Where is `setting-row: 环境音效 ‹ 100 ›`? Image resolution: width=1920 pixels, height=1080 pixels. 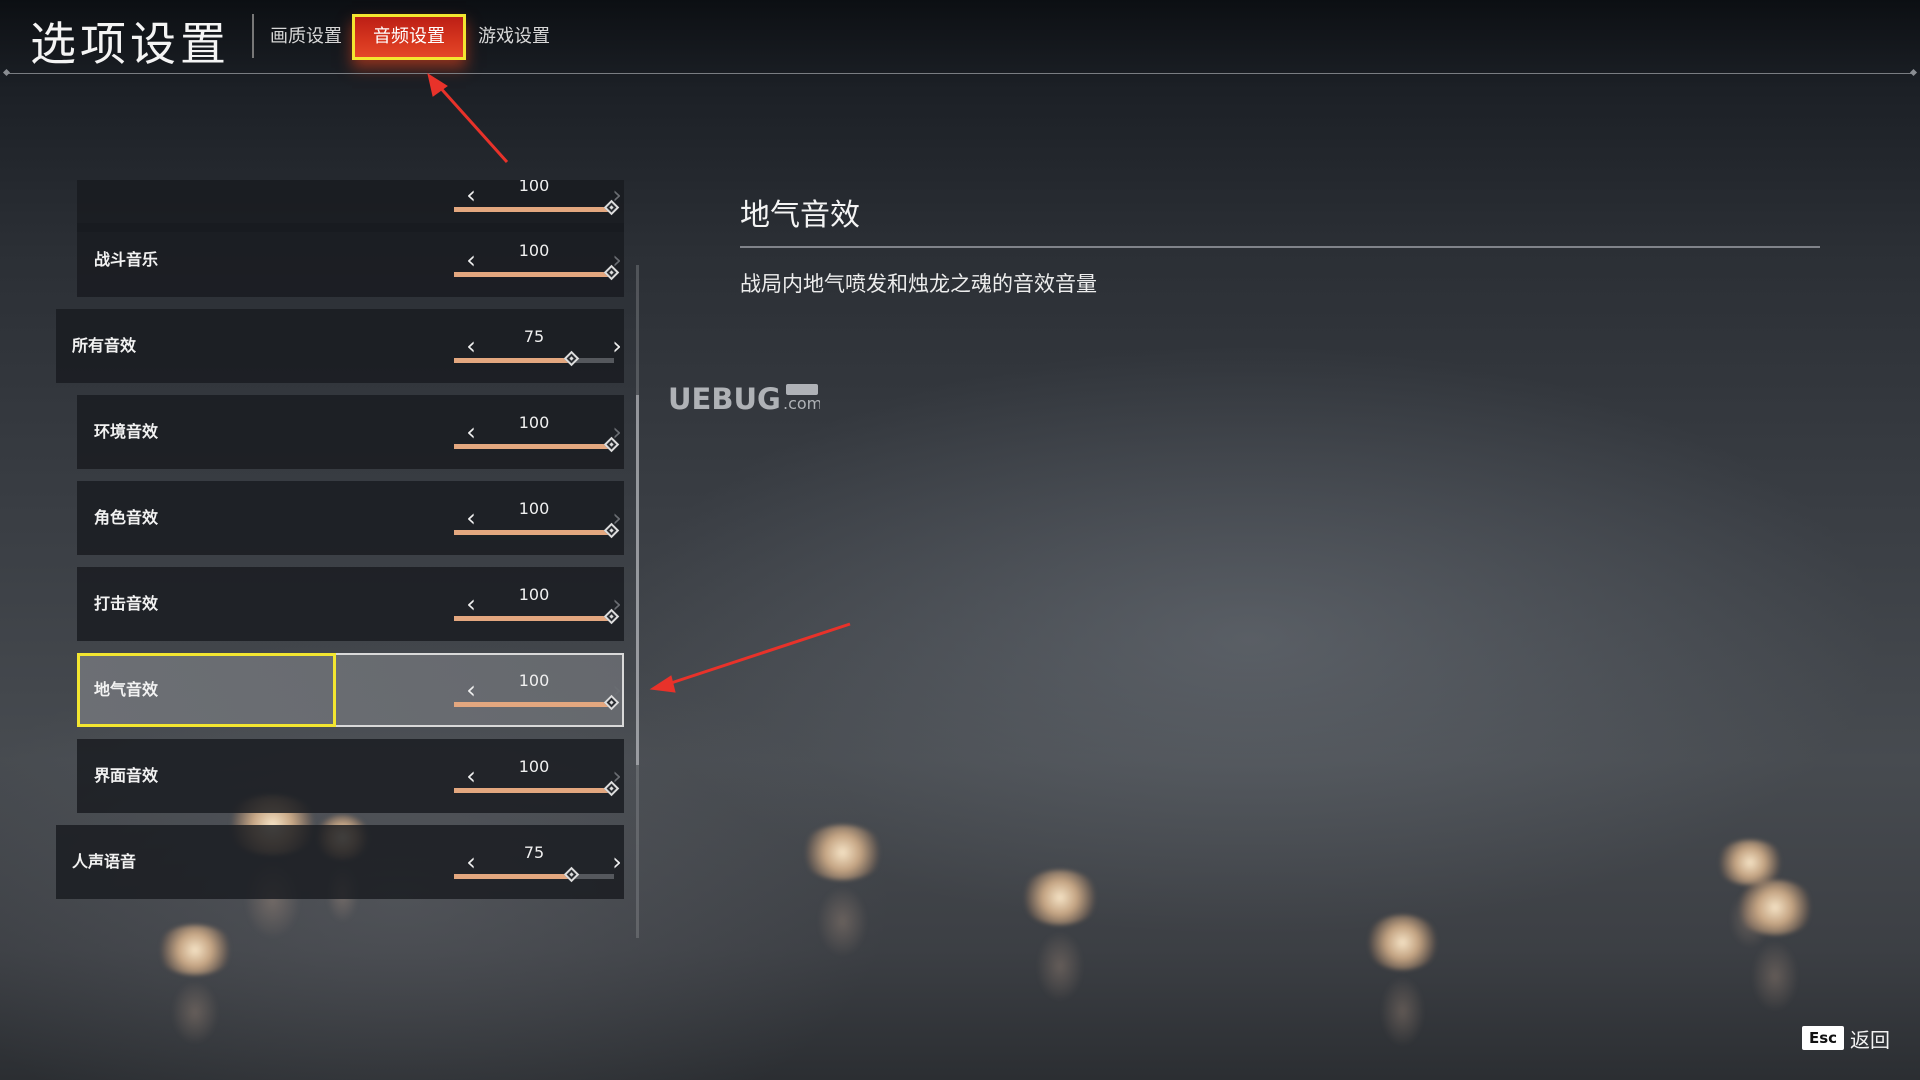 setting-row: 环境音效 ‹ 100 › is located at coordinates (350, 432).